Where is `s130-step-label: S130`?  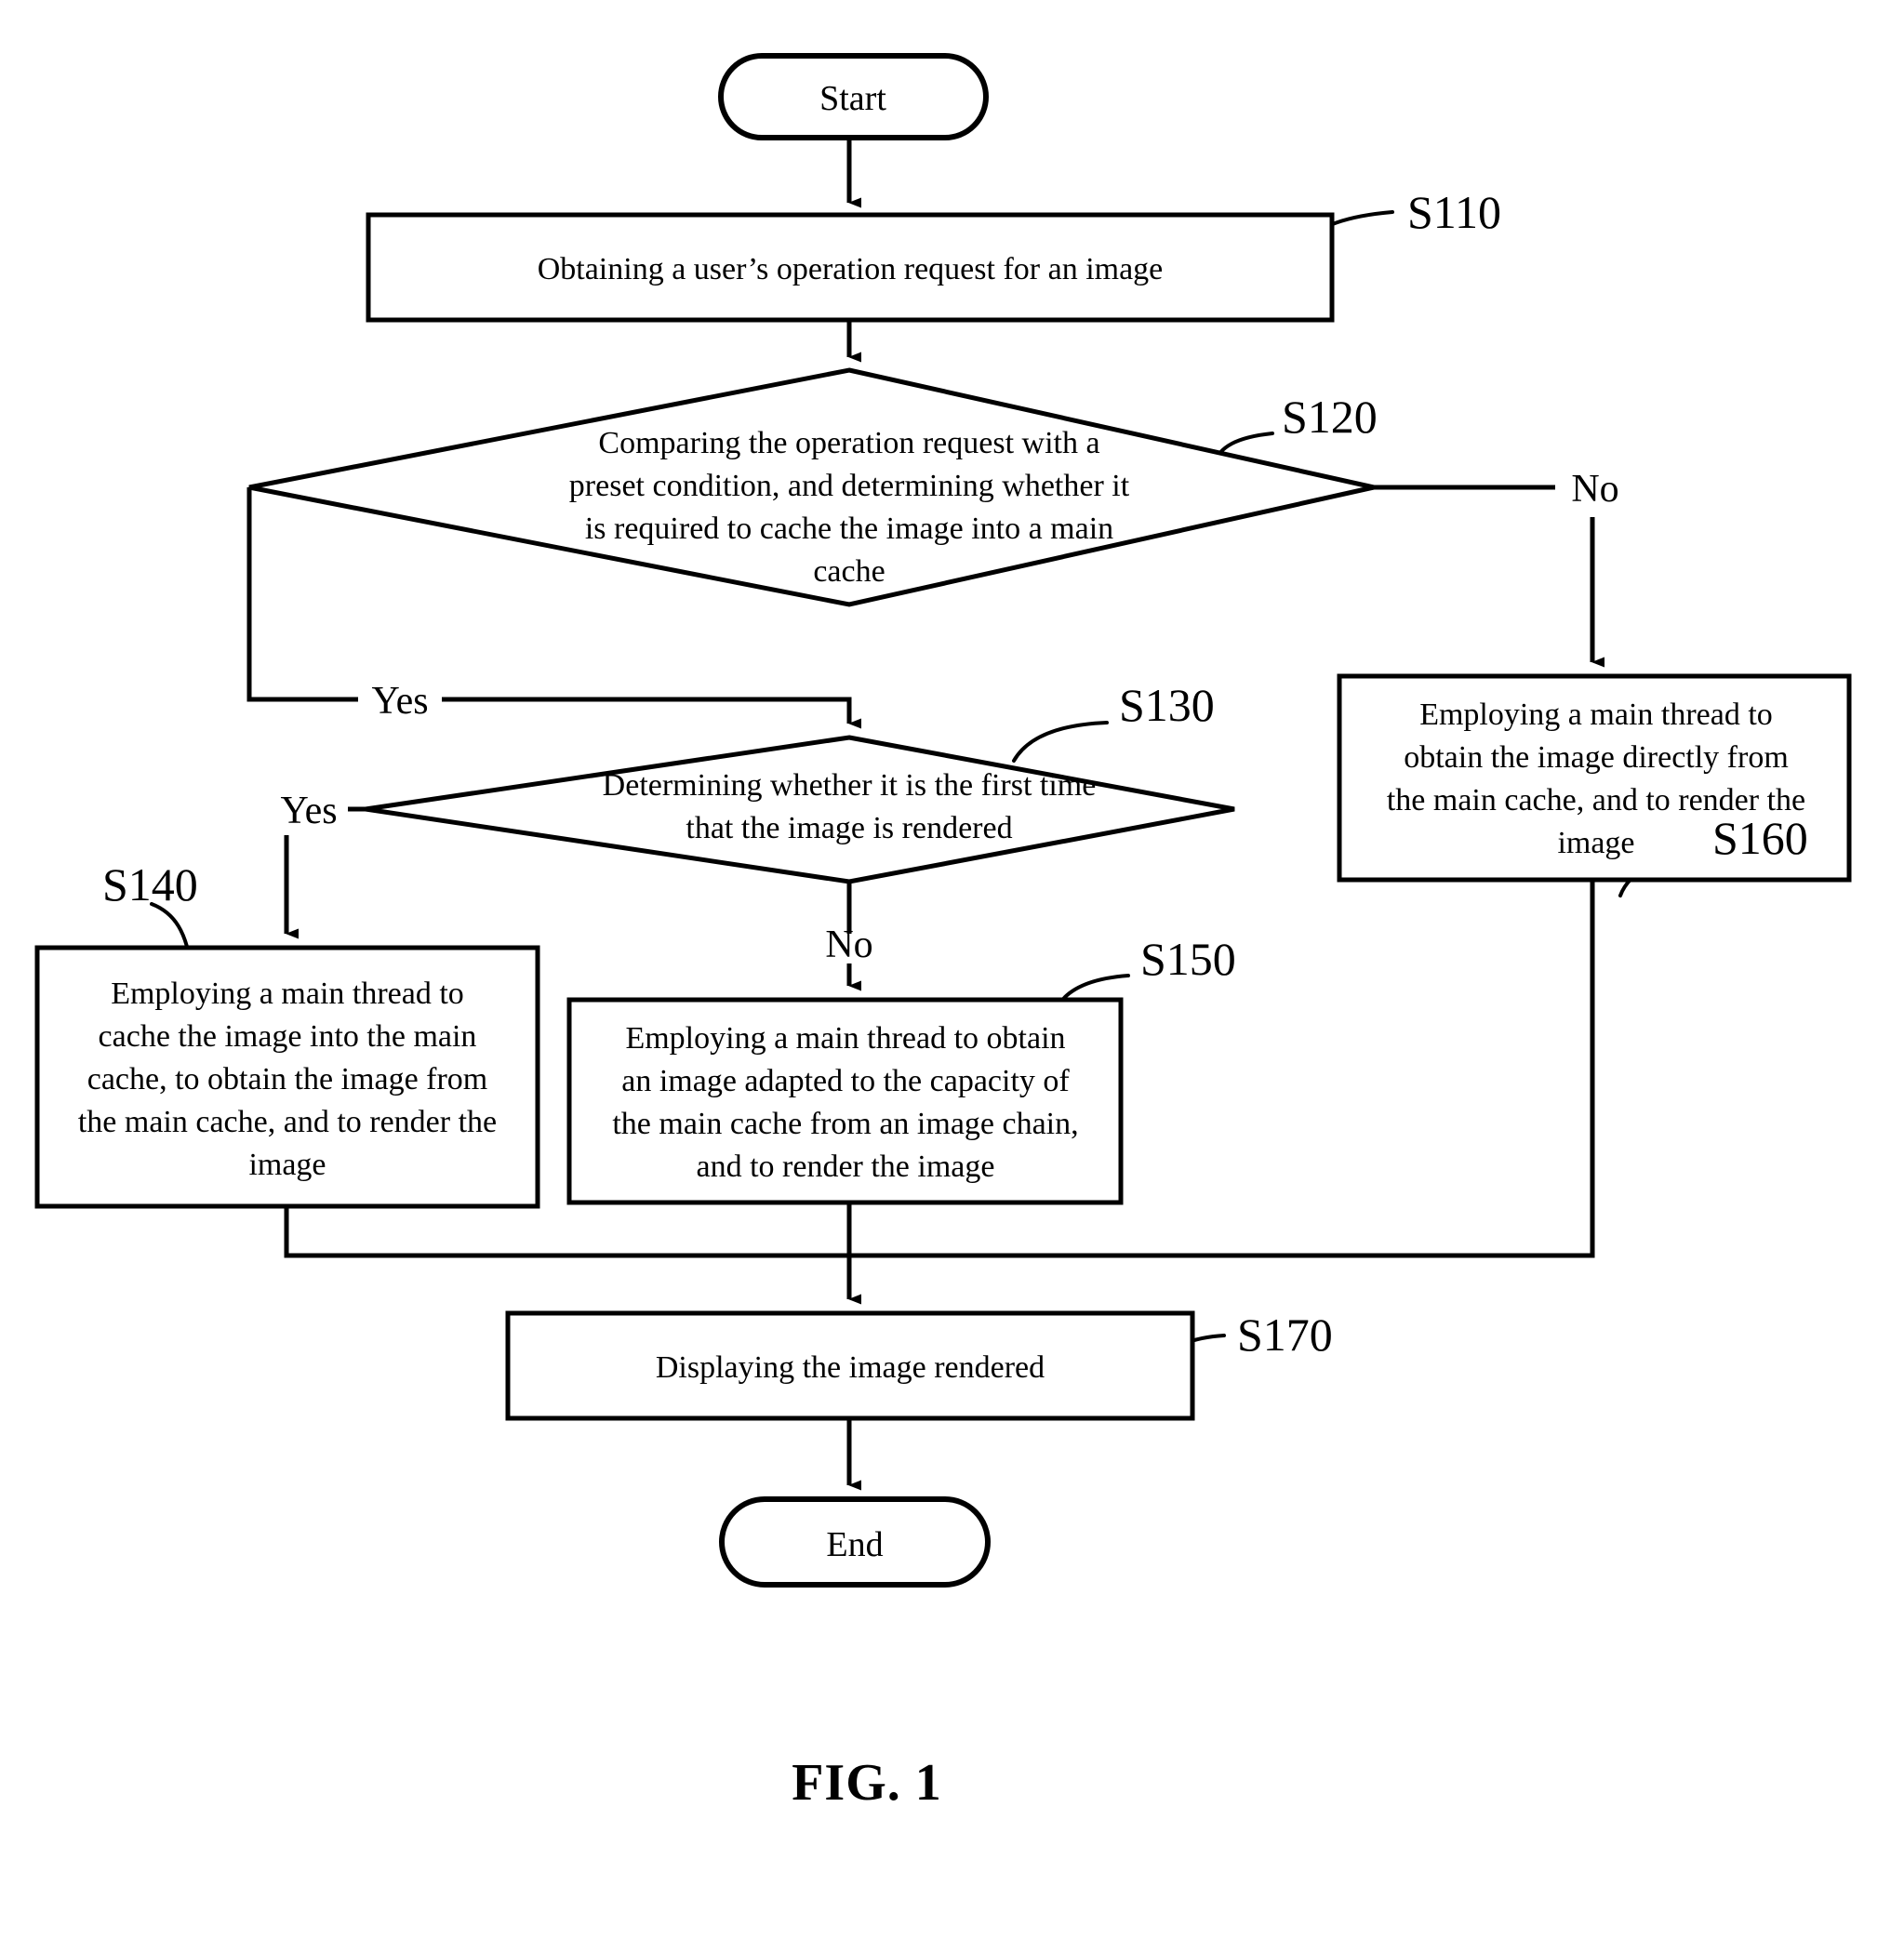 s130-step-label: S130 is located at coordinates (1167, 705).